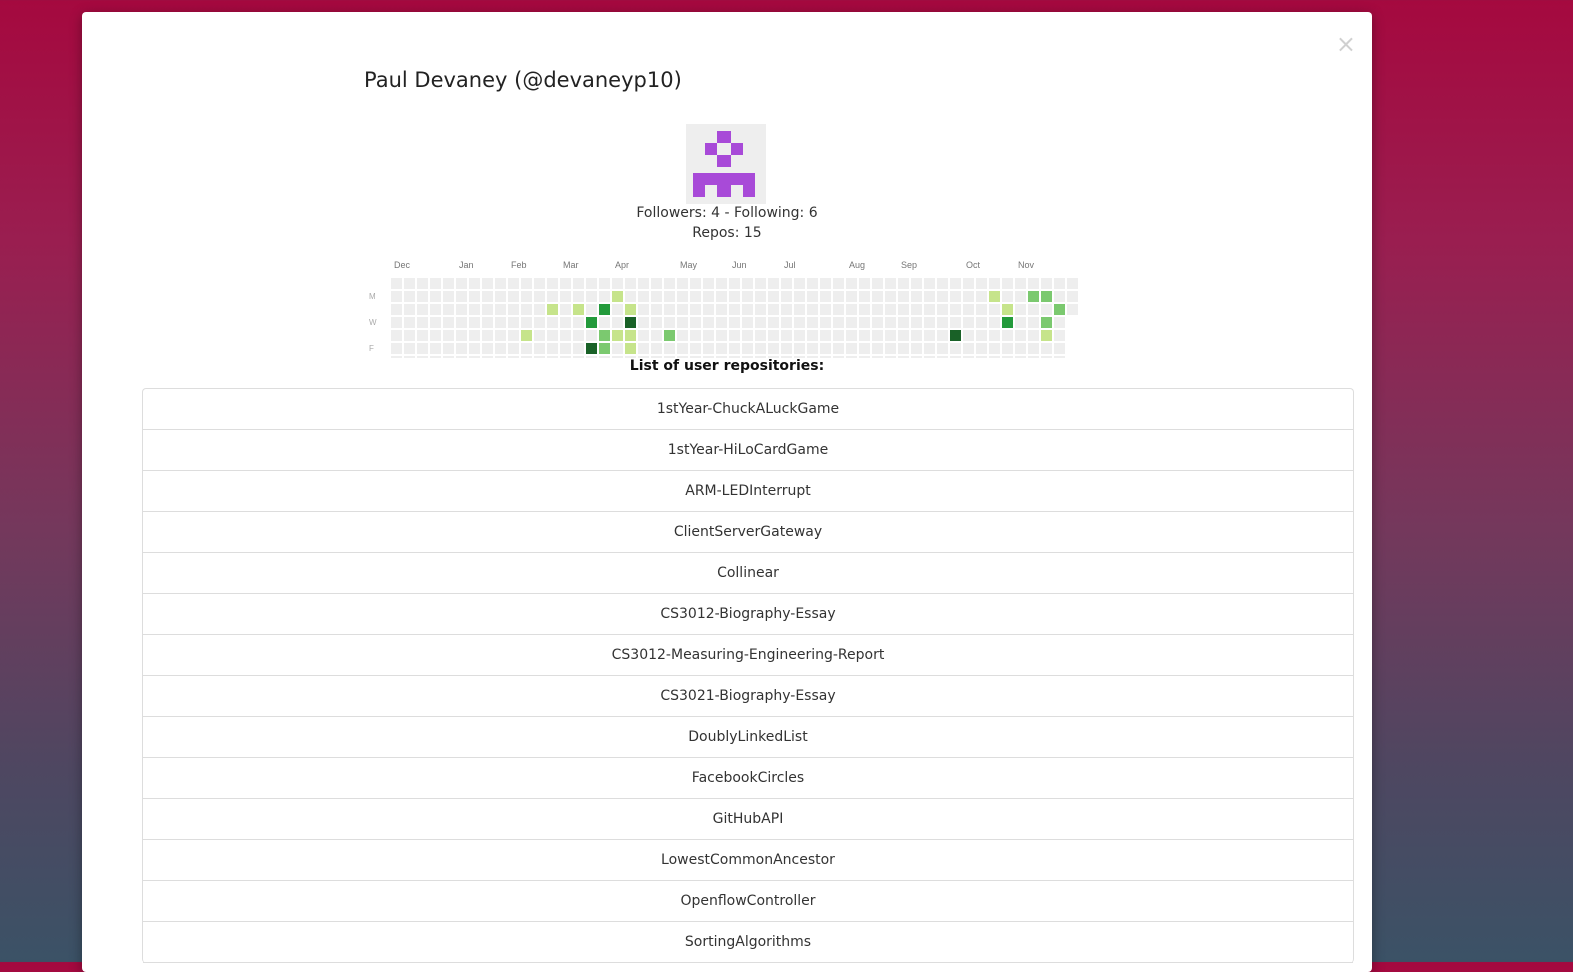  Describe the element at coordinates (748, 450) in the screenshot. I see `repo-list-item: 1stYear-HiLoCardGame` at that location.